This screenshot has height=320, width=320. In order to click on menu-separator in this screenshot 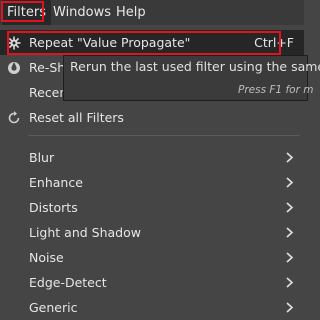, I will do `click(152, 135)`.